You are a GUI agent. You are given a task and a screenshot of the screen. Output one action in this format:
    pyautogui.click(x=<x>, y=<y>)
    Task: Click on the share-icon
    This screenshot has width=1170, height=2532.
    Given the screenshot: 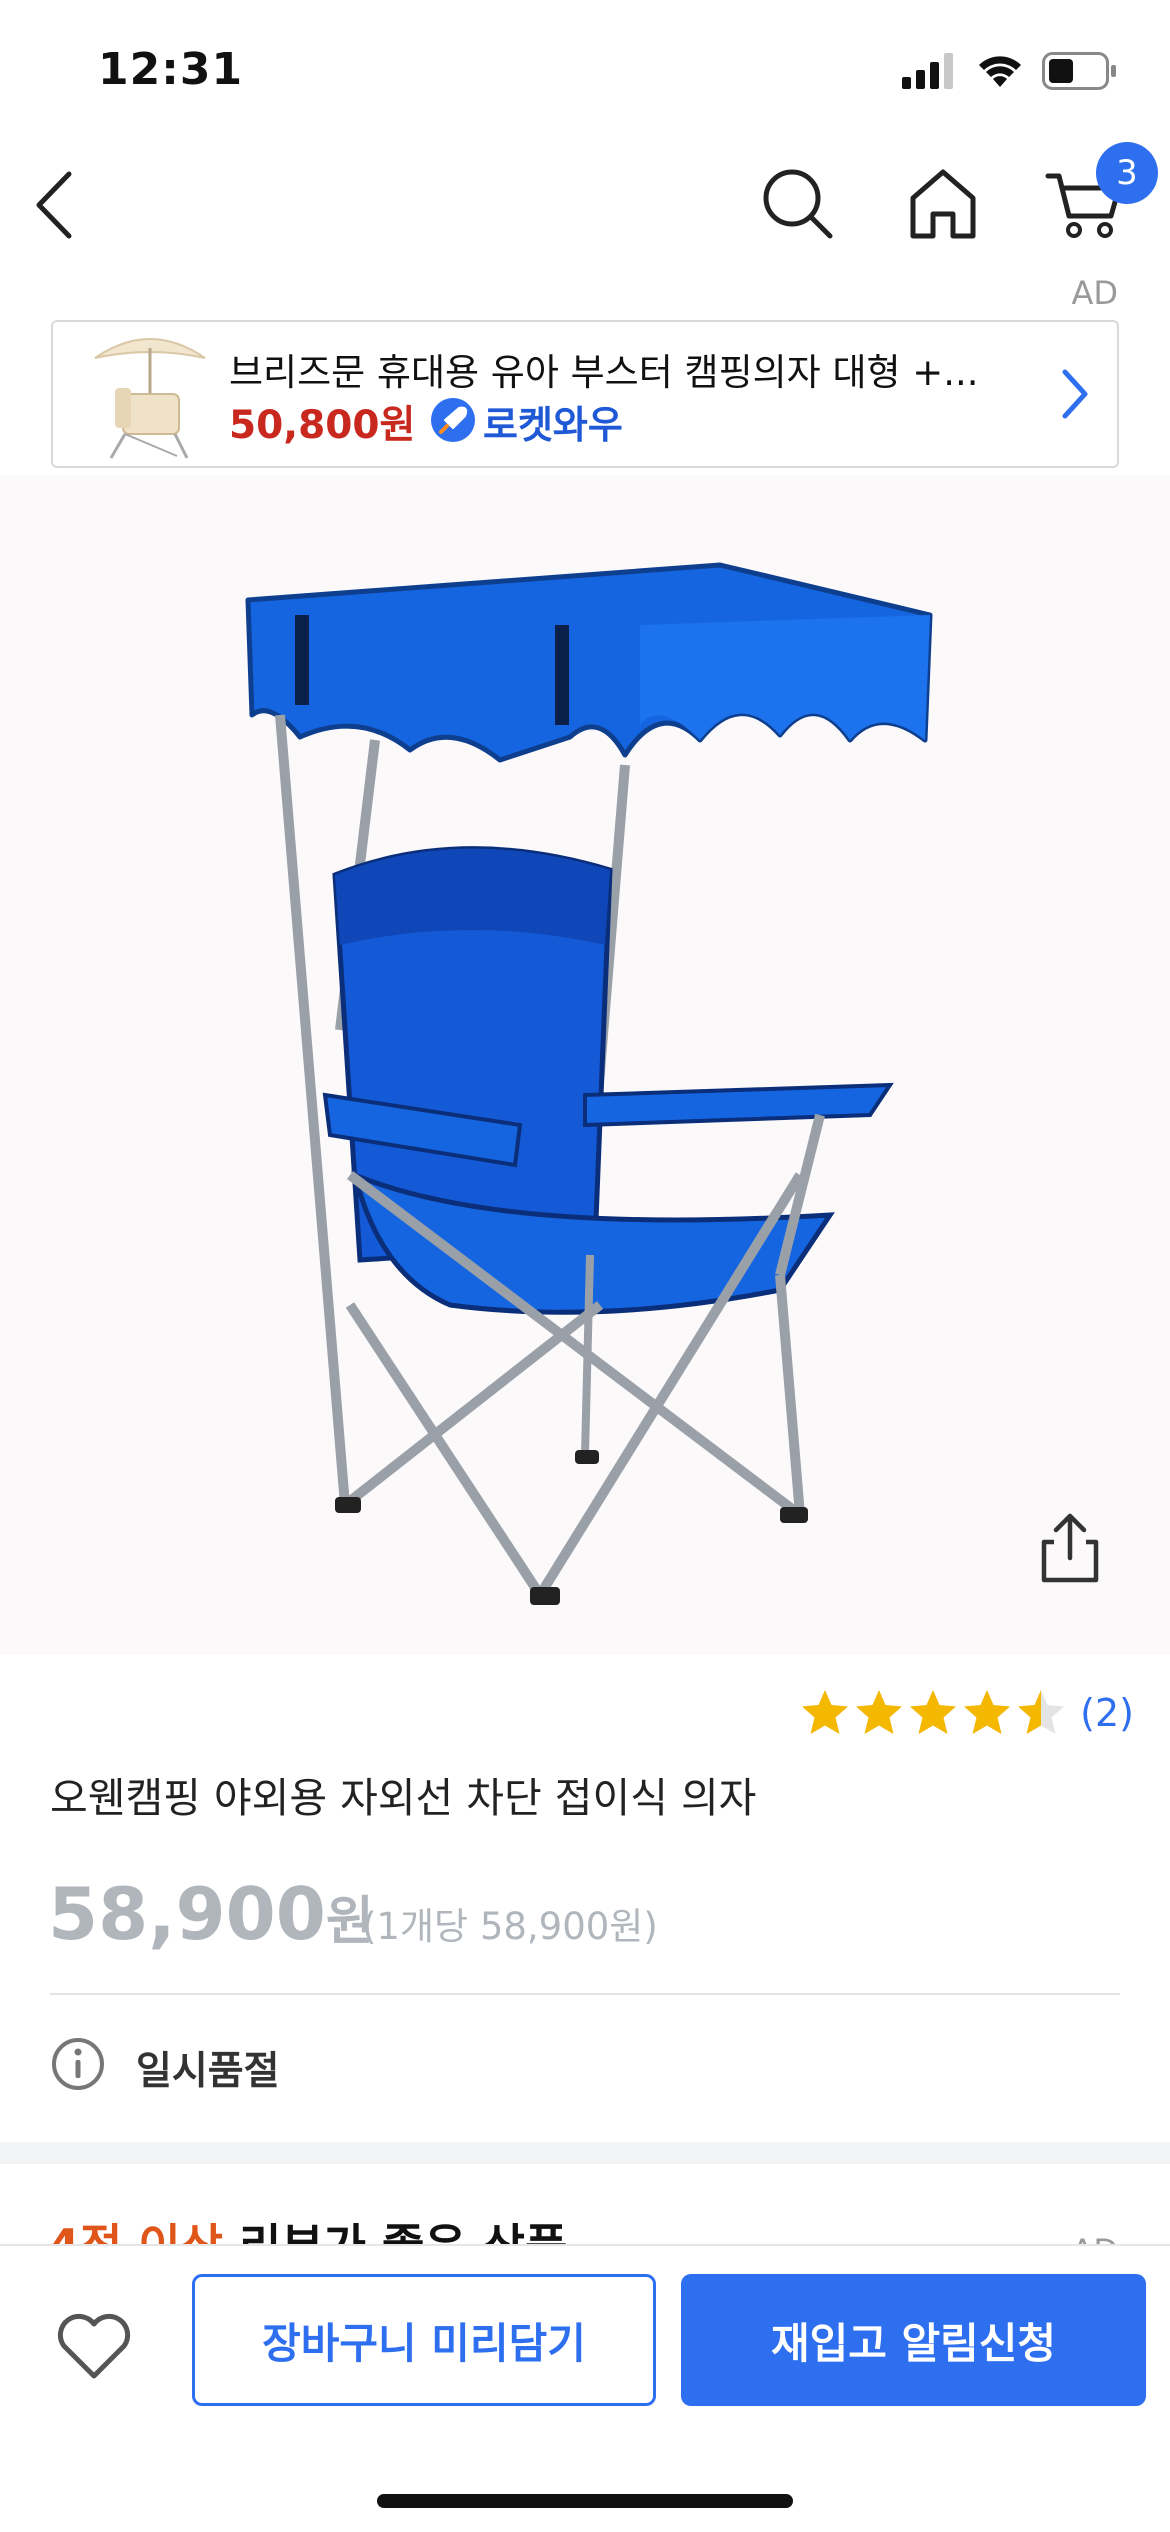 What is the action you would take?
    pyautogui.click(x=1070, y=1548)
    